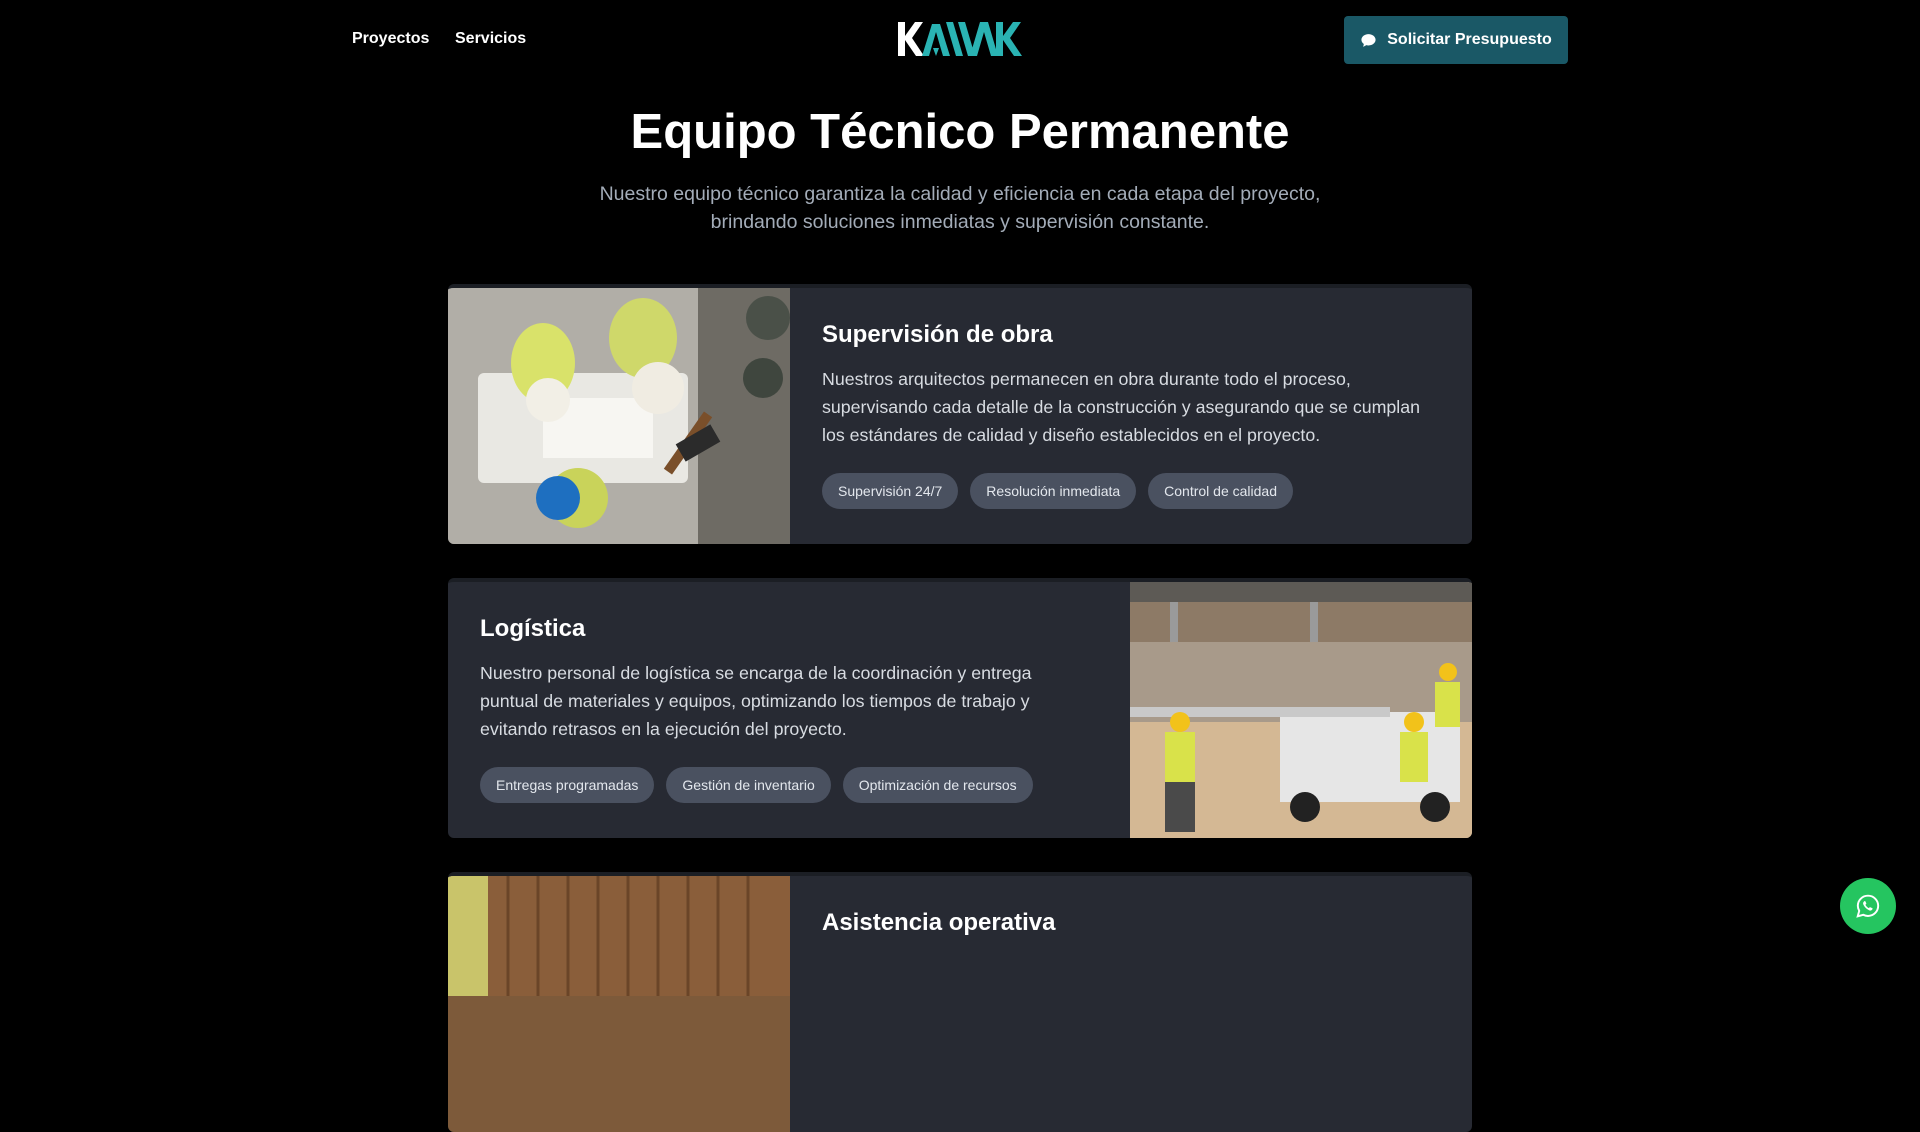 Image resolution: width=1920 pixels, height=1132 pixels. What do you see at coordinates (533, 628) in the screenshot?
I see `card-title: Logística` at bounding box center [533, 628].